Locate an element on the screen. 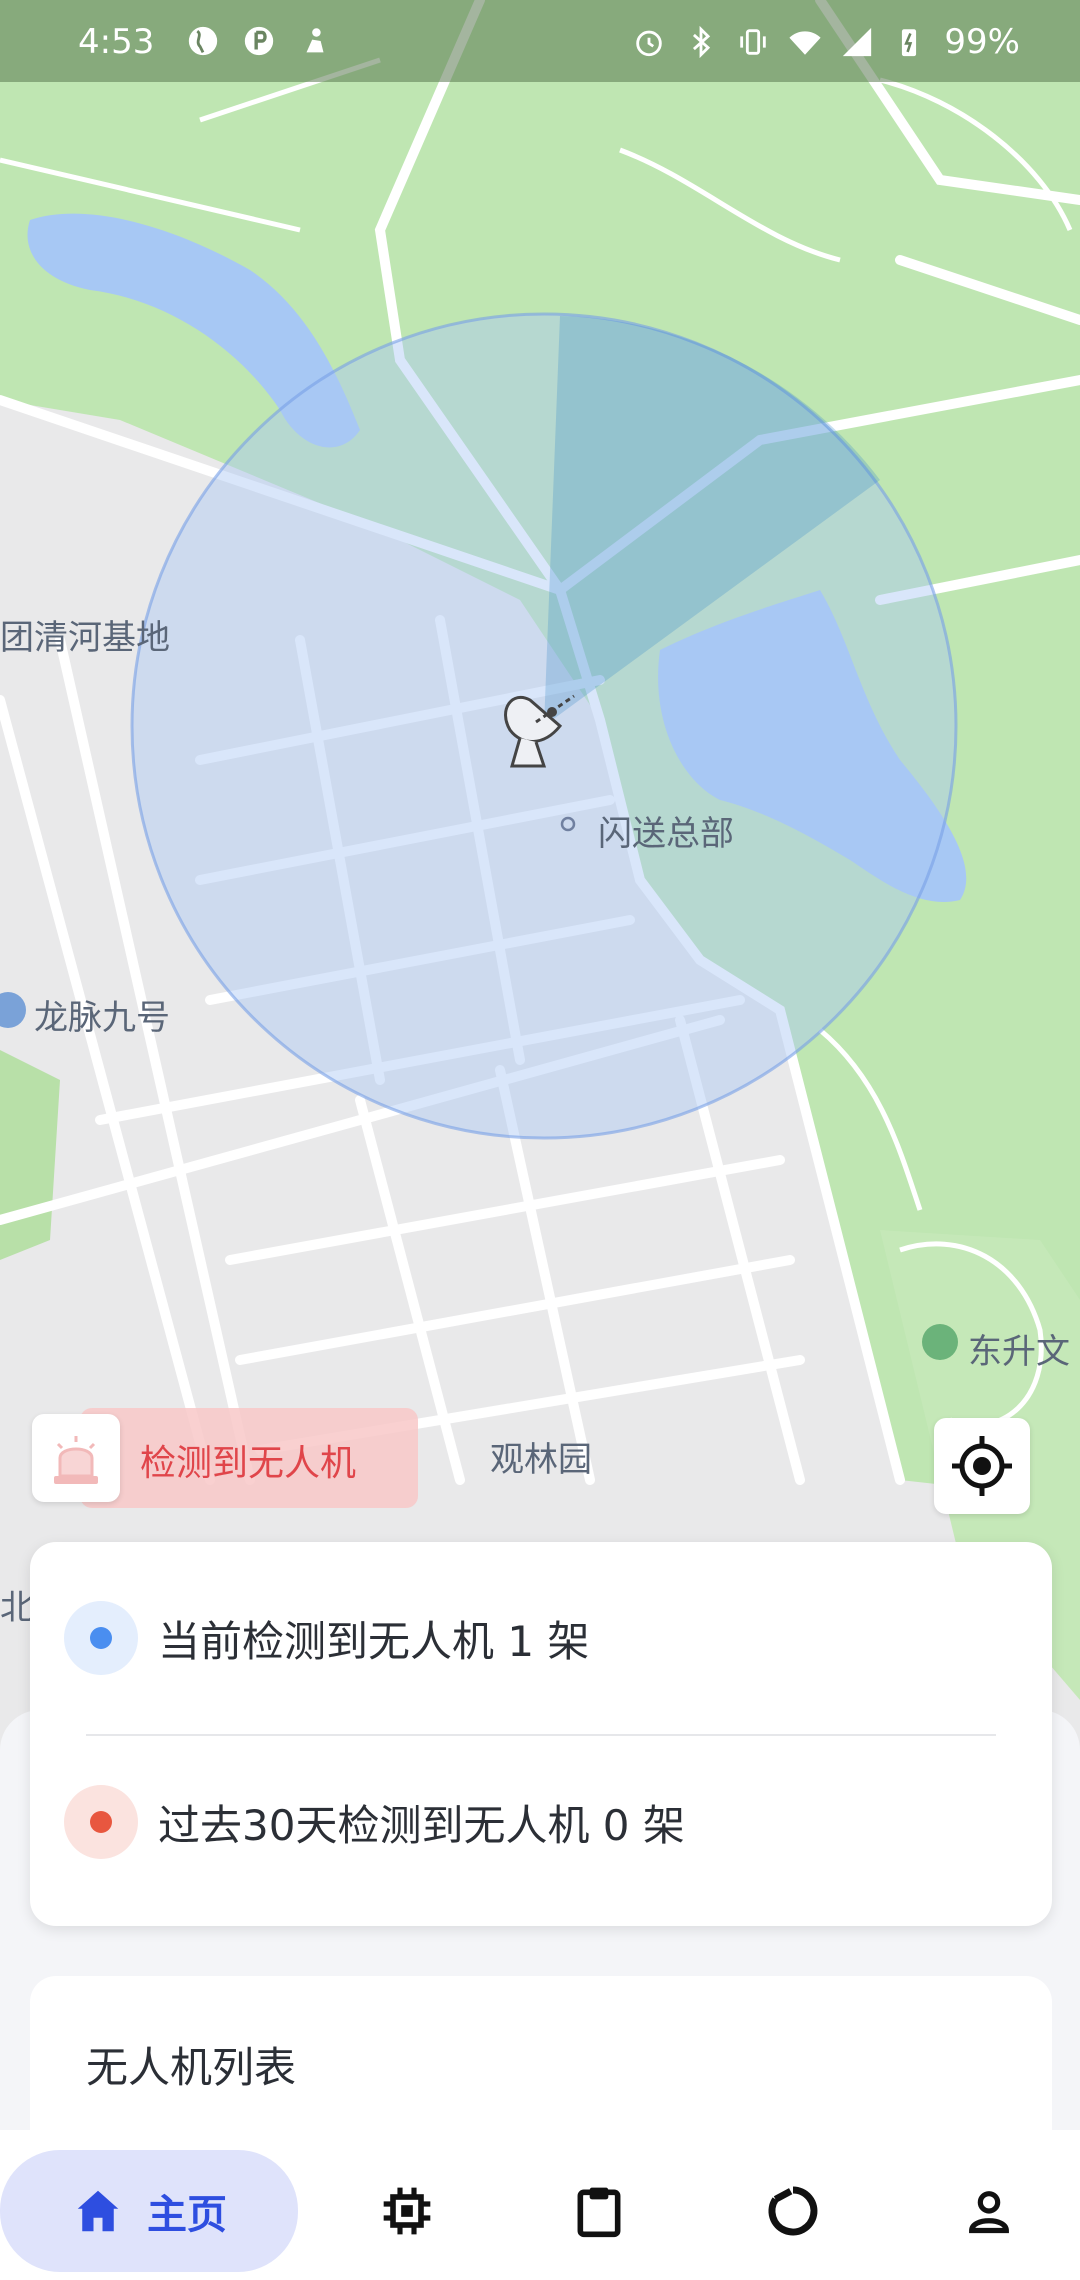 This screenshot has width=1080, height=2280. nav-devices is located at coordinates (407, 2211).